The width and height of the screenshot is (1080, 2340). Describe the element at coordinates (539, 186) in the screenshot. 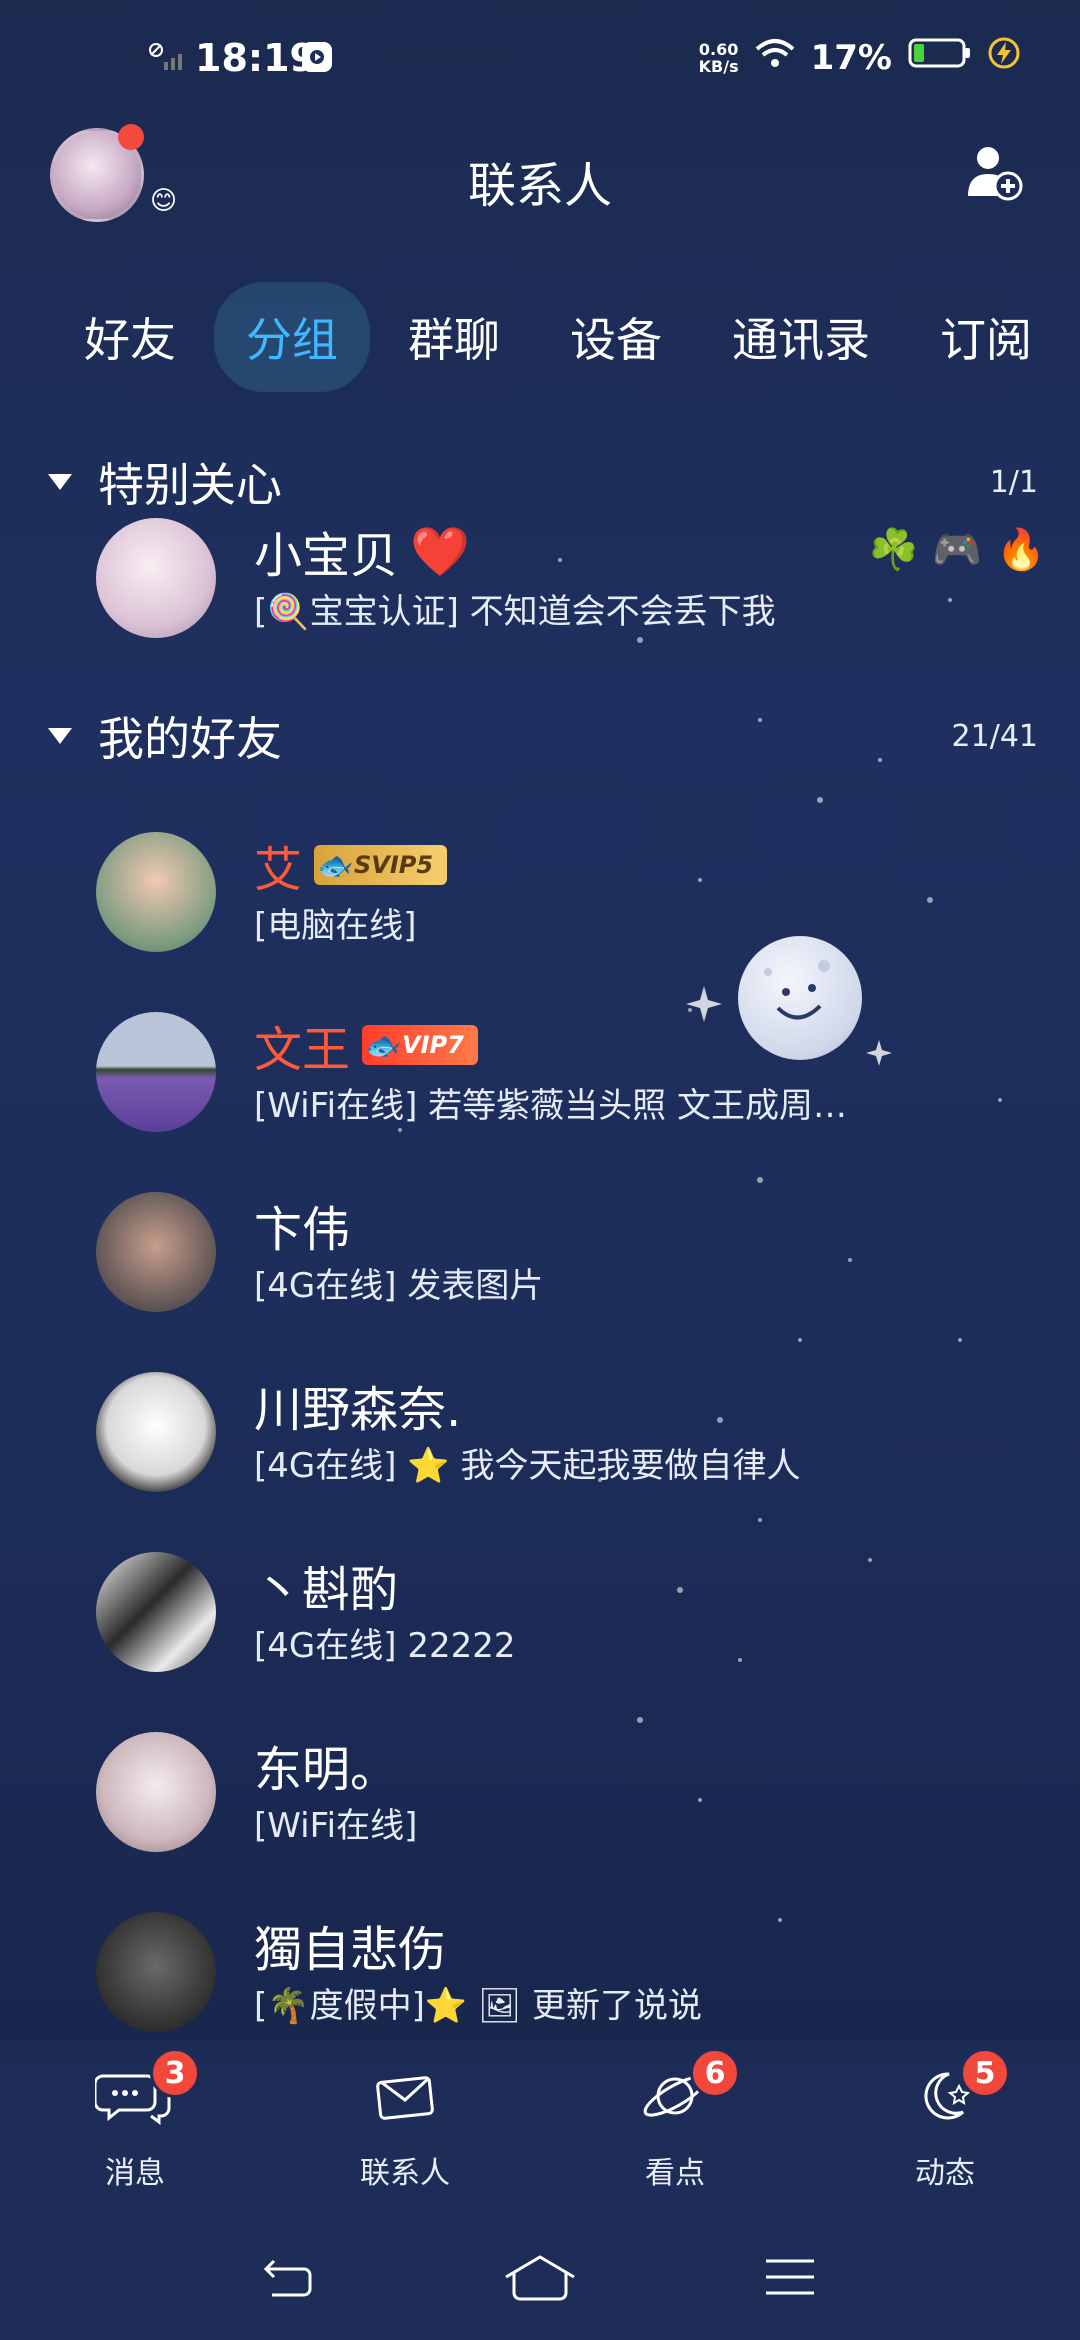

I see `page-title: 联系人` at that location.